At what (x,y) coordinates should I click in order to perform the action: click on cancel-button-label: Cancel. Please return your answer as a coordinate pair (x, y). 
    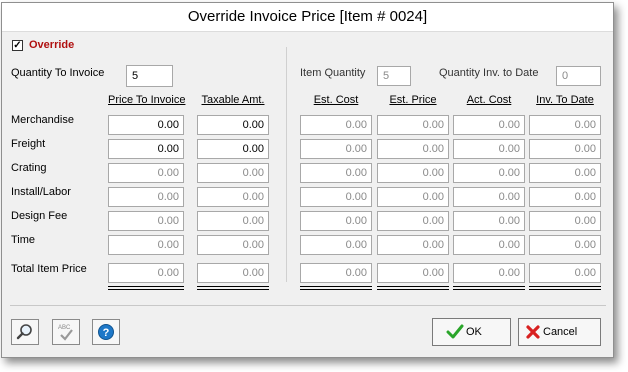
    Looking at the image, I should click on (560, 332).